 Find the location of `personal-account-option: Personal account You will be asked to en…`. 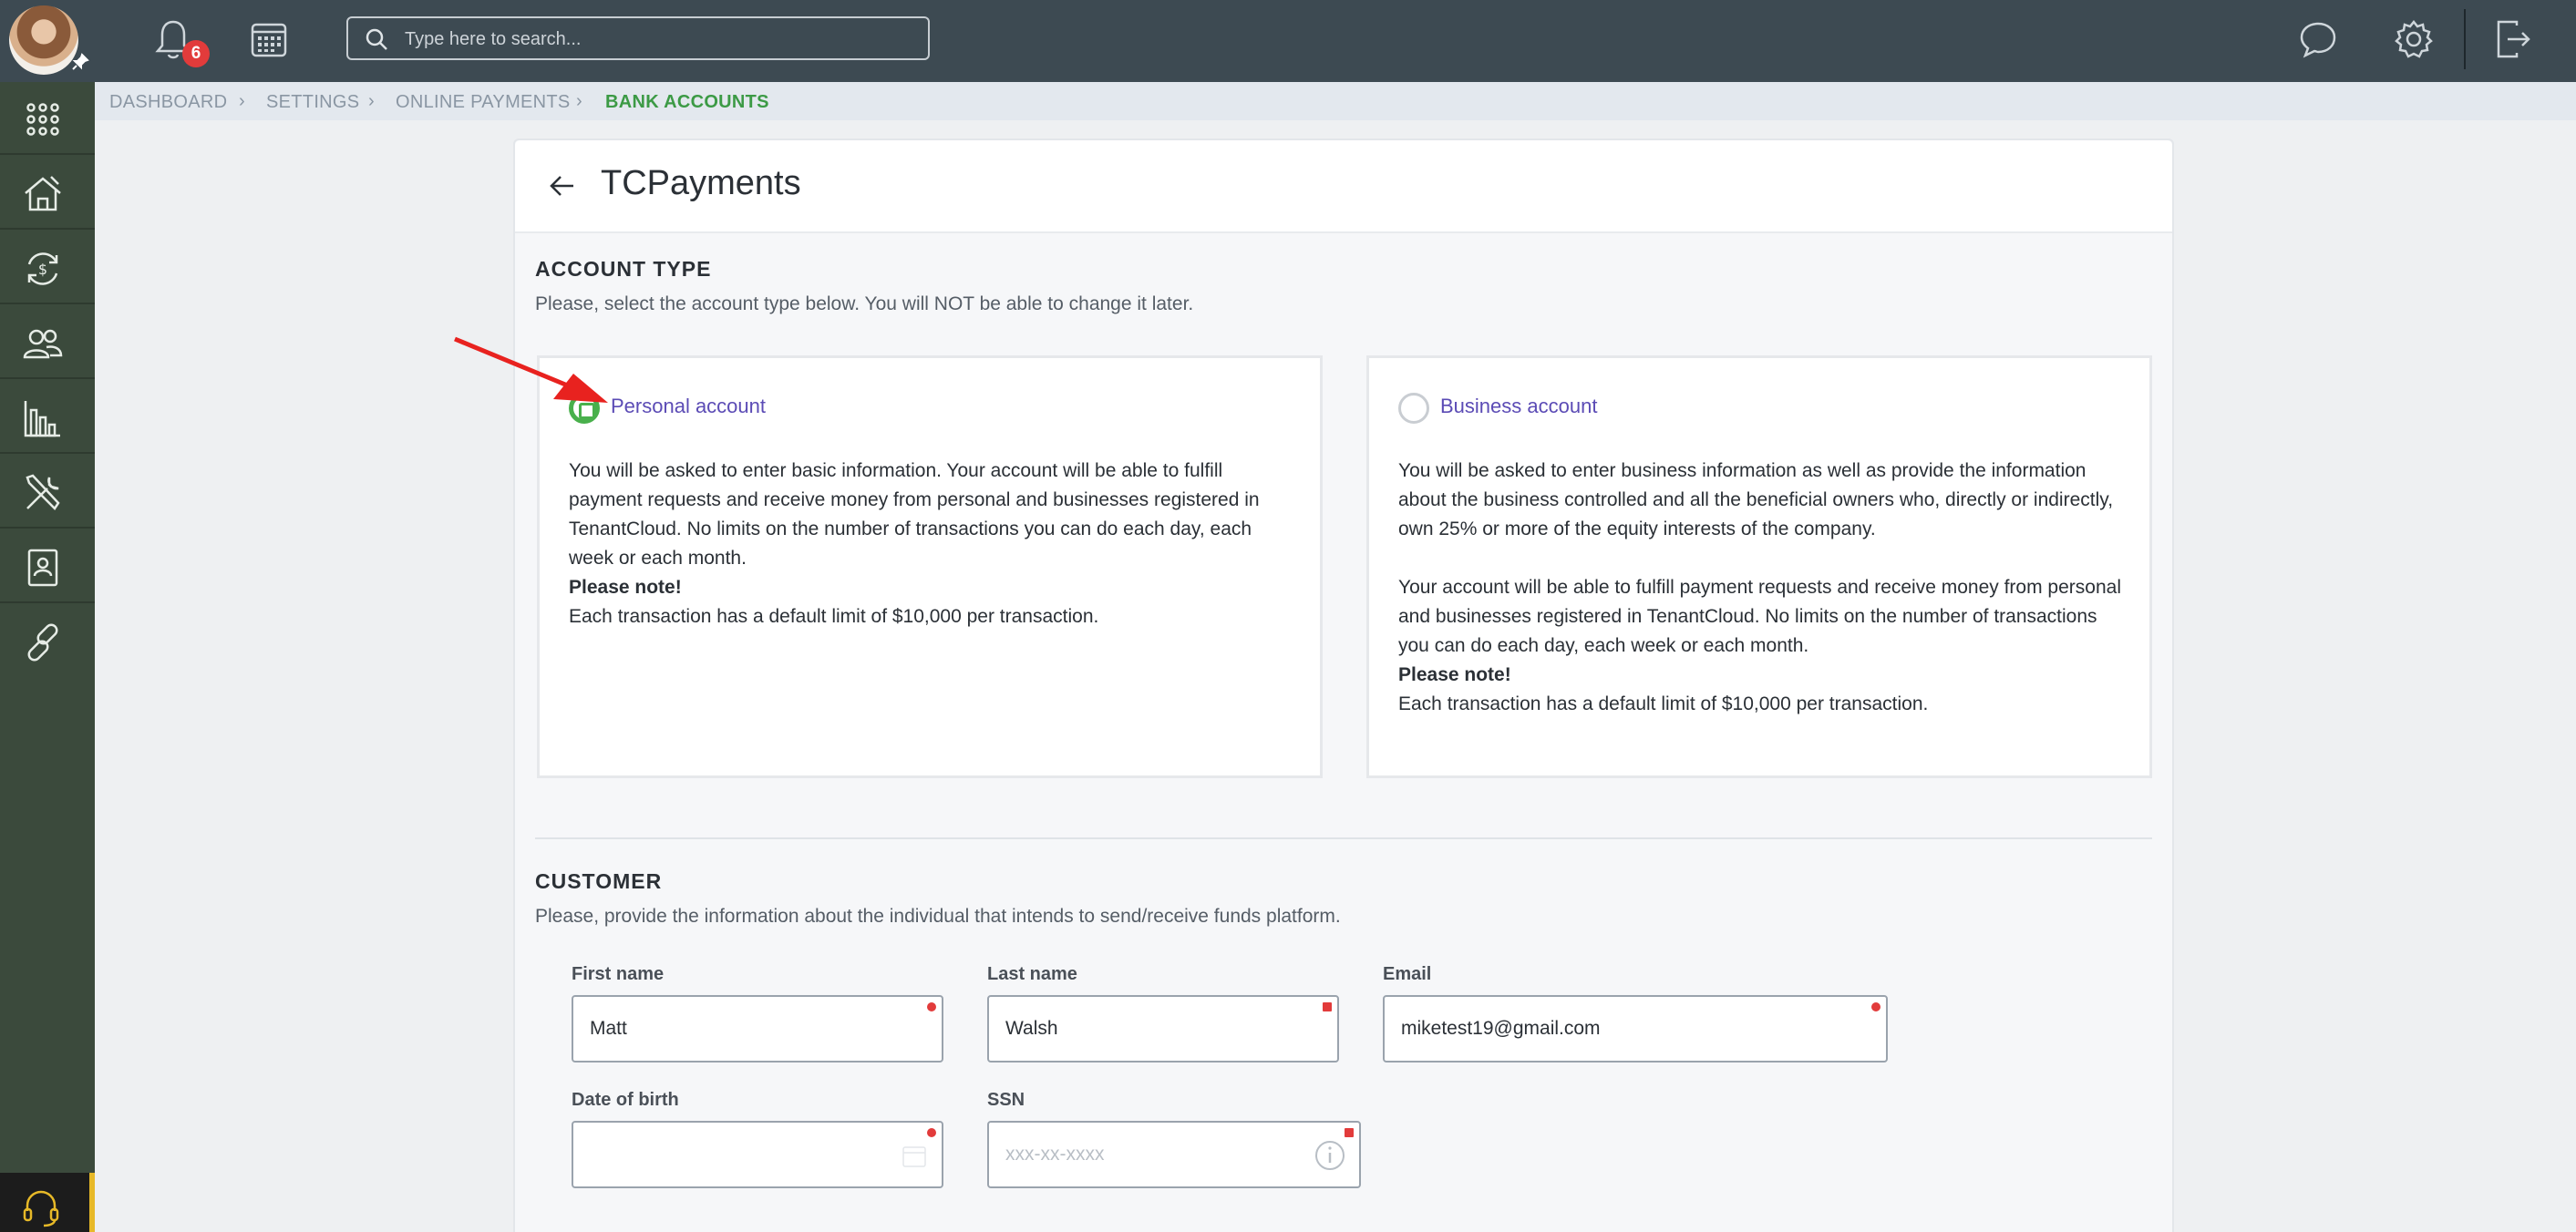

personal-account-option: Personal account You will be asked to en… is located at coordinates (930, 566).